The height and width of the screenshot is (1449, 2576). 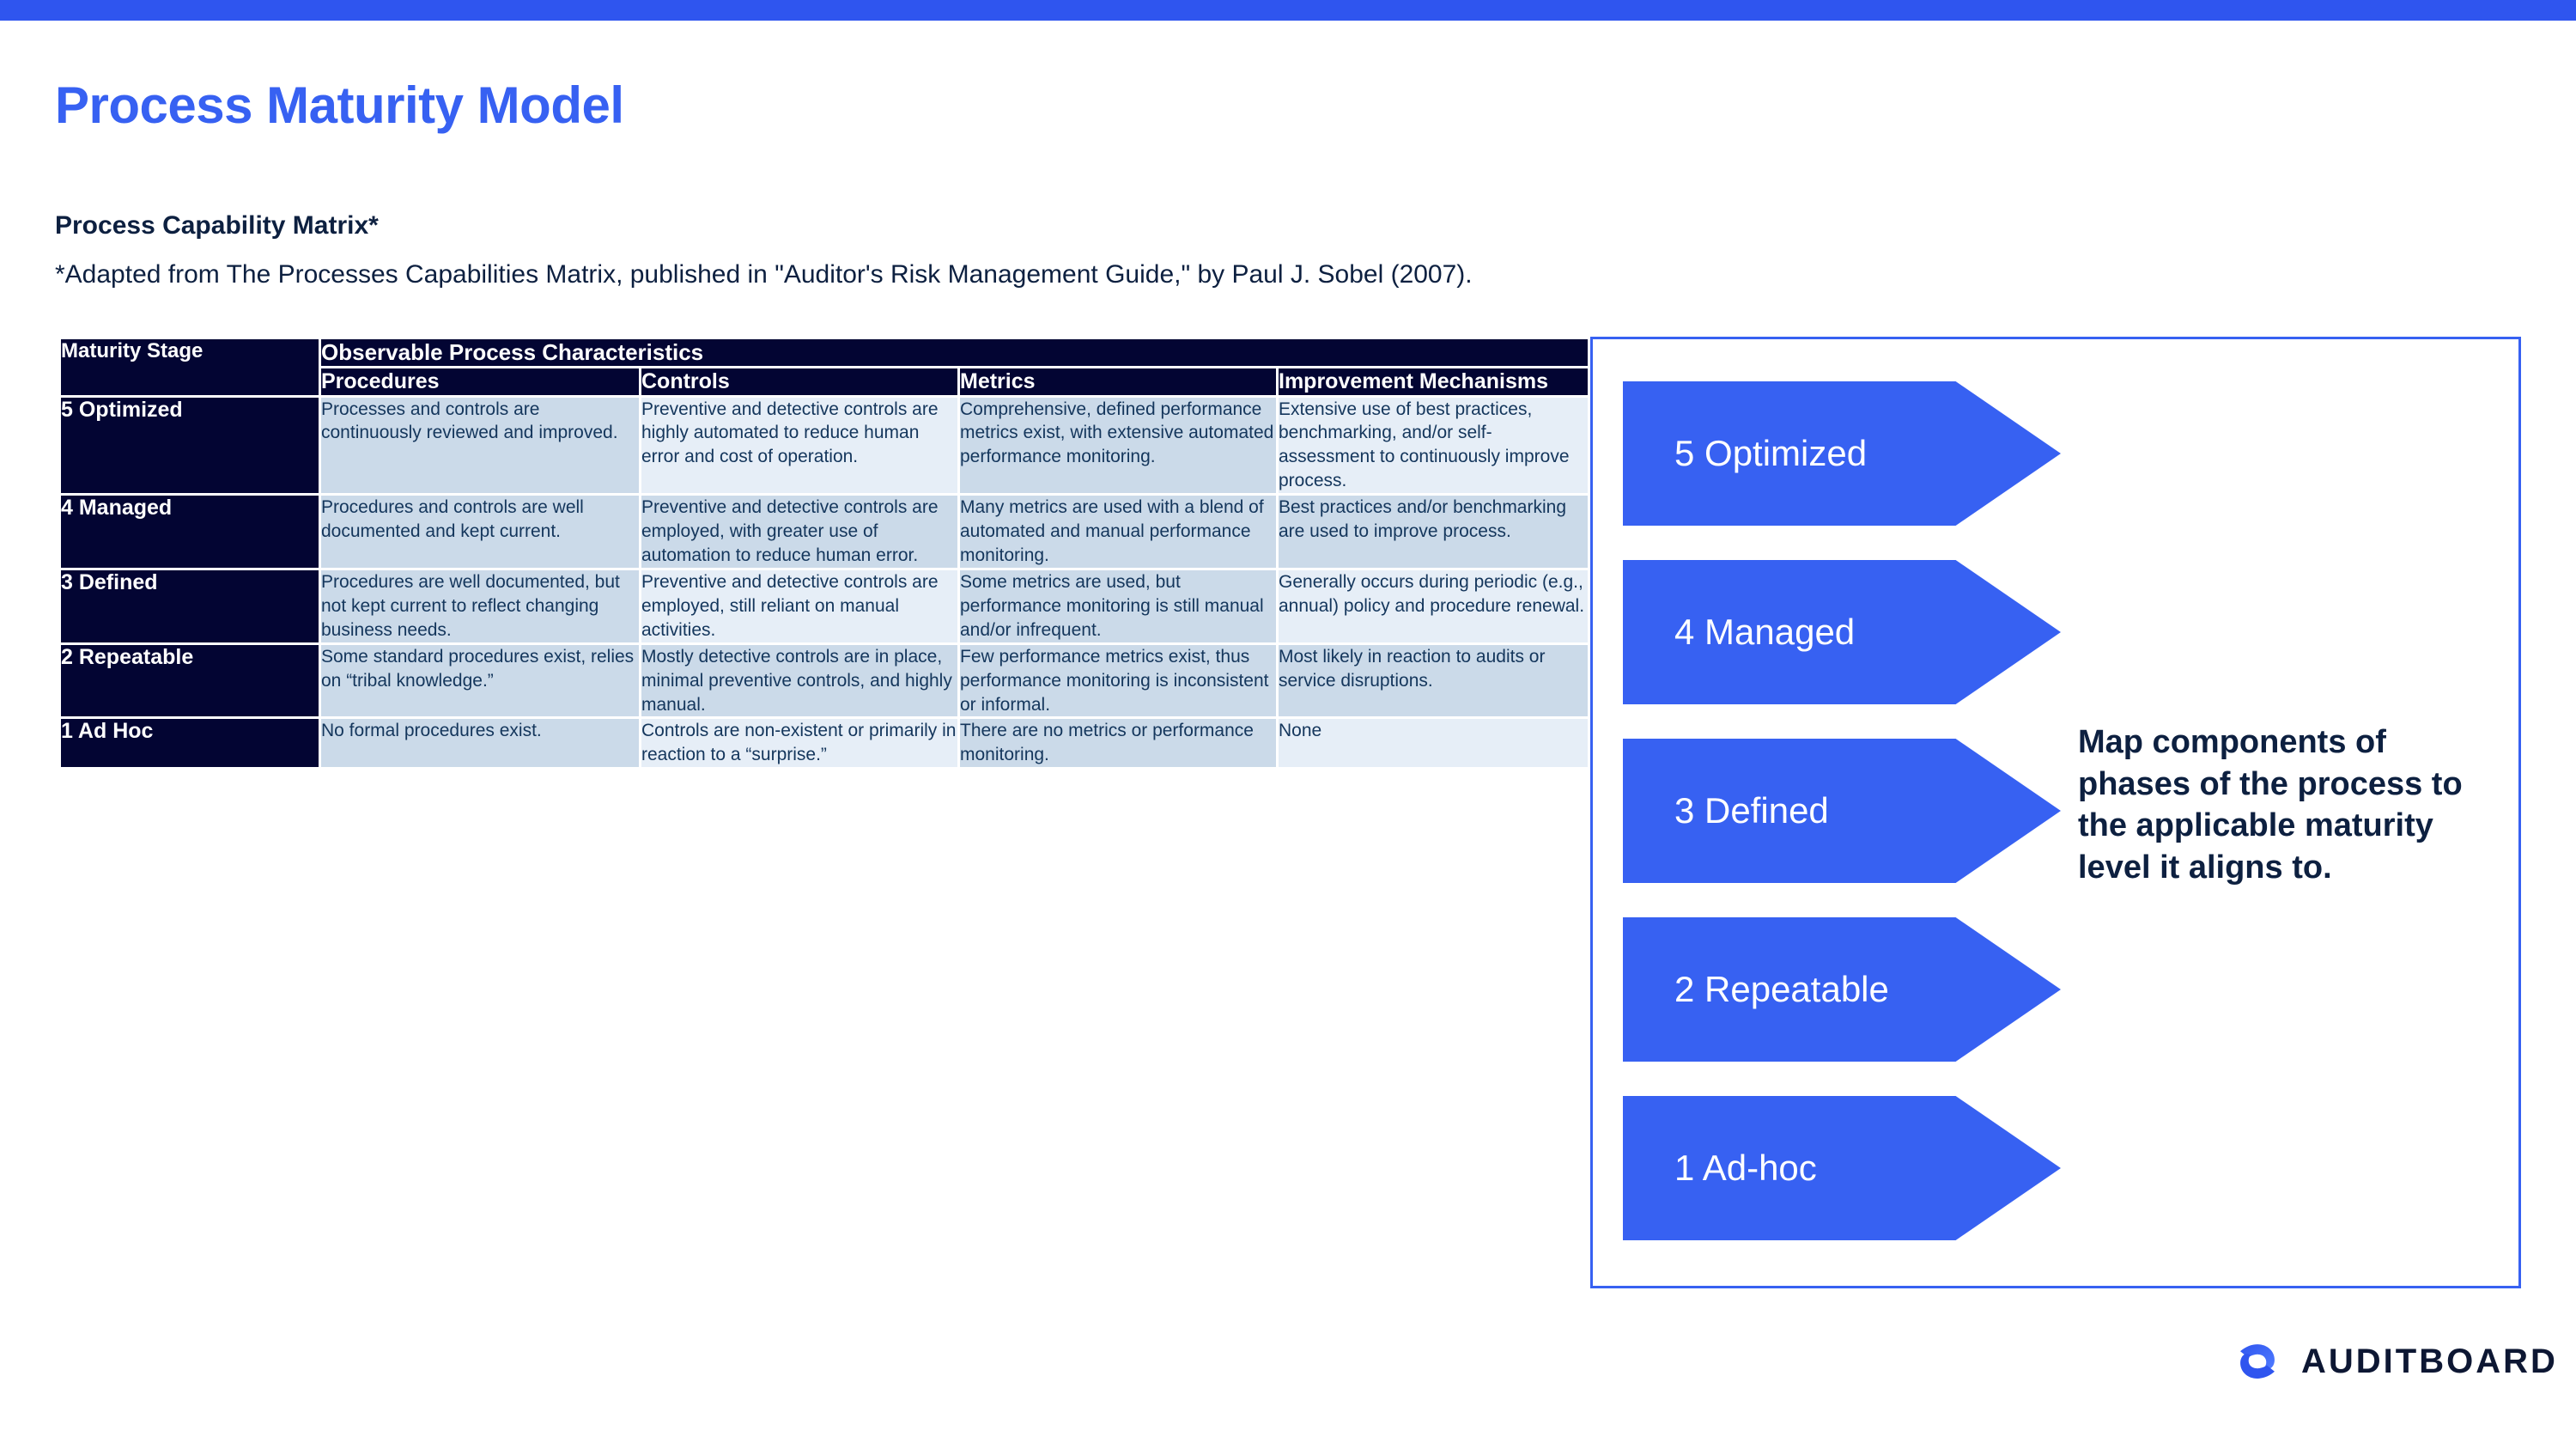 What do you see at coordinates (190, 605) in the screenshot?
I see `stage-label: 3 Defined` at bounding box center [190, 605].